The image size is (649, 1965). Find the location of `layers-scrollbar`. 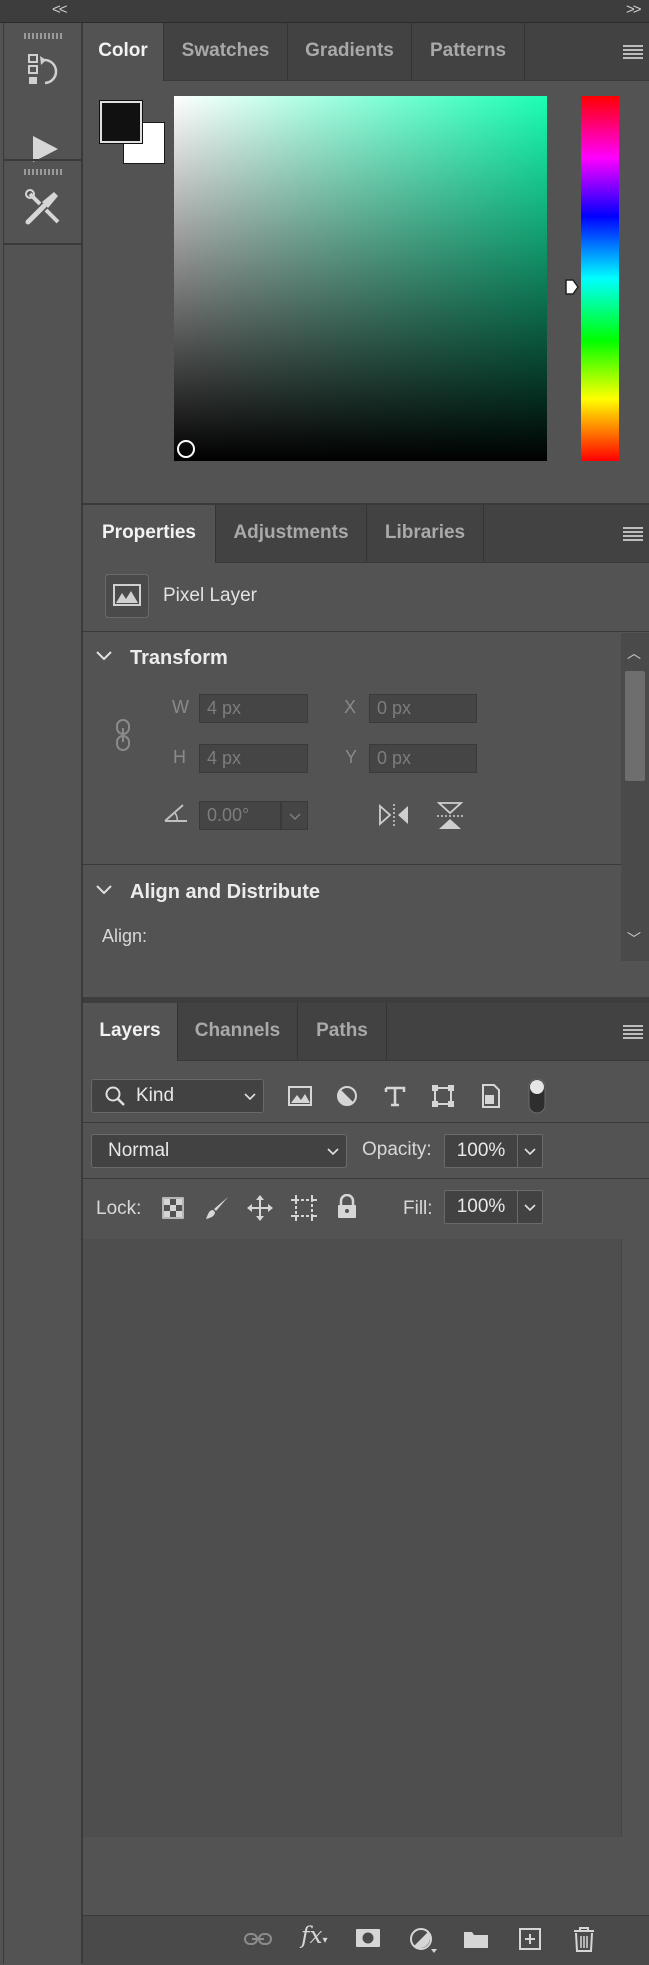

layers-scrollbar is located at coordinates (635, 1538).